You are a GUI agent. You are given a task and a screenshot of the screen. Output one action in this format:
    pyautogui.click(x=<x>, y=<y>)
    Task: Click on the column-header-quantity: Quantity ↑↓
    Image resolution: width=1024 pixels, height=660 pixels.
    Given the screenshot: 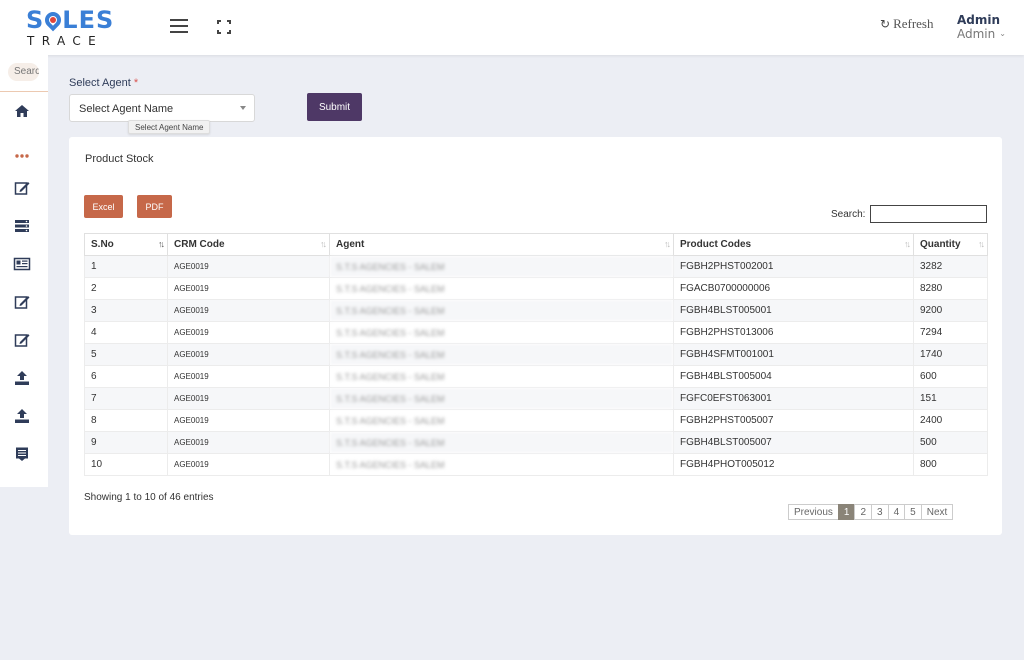 What is the action you would take?
    pyautogui.click(x=950, y=244)
    